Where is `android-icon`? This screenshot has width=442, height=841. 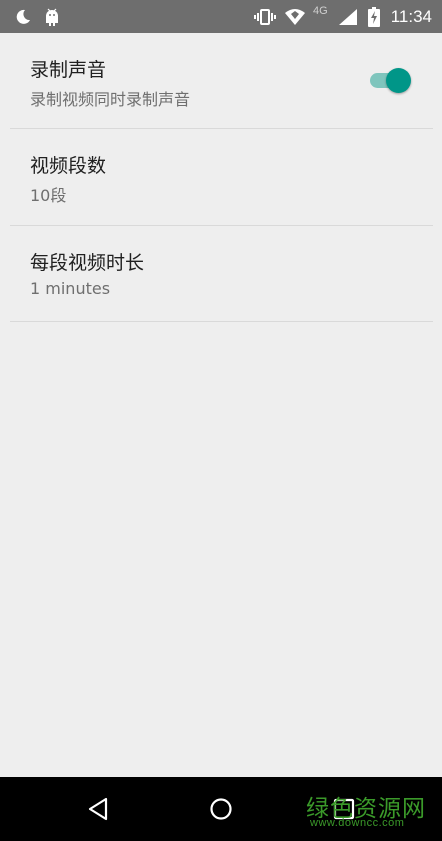 android-icon is located at coordinates (52, 16).